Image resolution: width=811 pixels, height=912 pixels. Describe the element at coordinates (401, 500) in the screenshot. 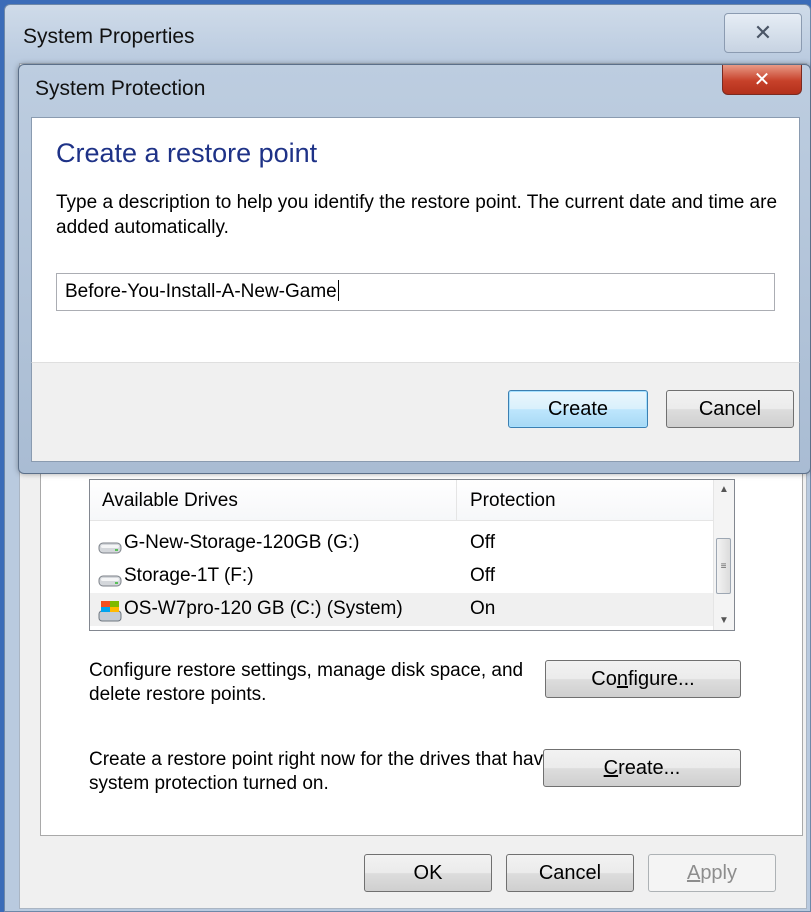

I see `drives-list-header: Available Drives Protection` at that location.